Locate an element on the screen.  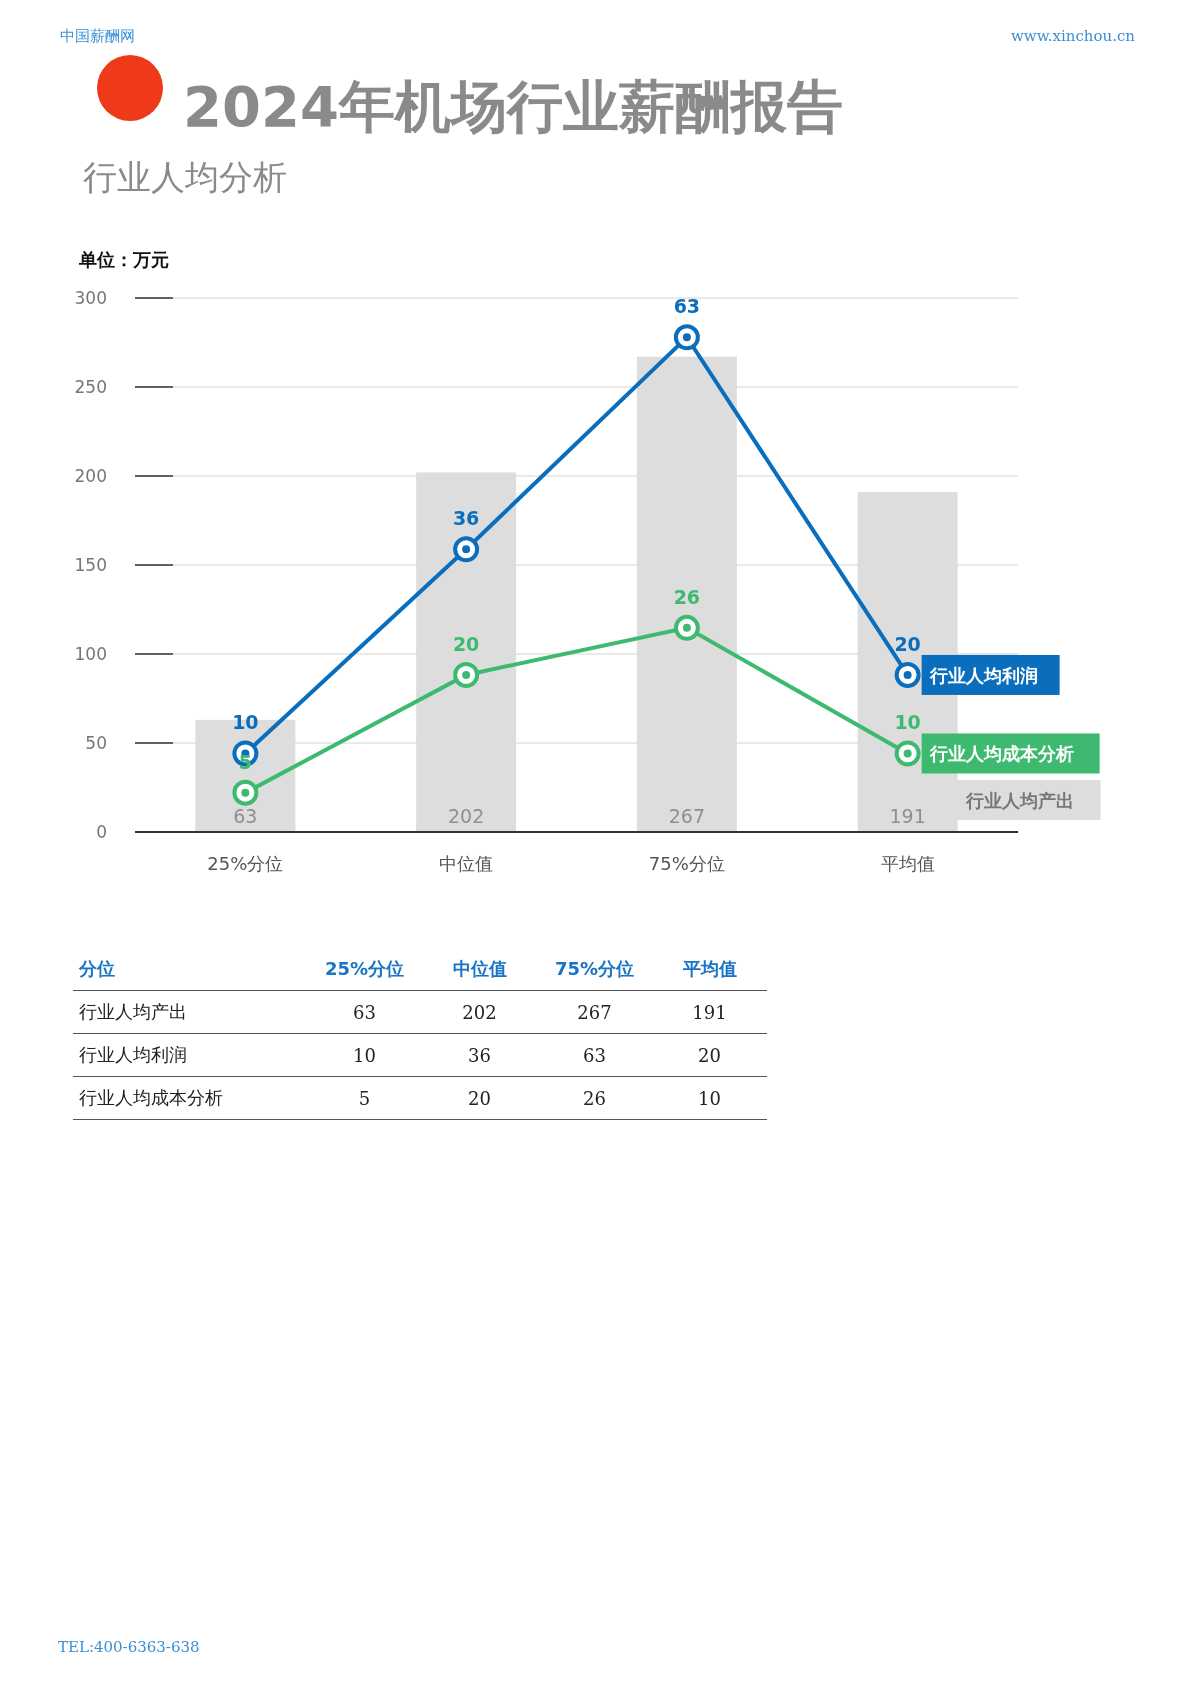
axis-tick-label: 50 is located at coordinates (96, 743).